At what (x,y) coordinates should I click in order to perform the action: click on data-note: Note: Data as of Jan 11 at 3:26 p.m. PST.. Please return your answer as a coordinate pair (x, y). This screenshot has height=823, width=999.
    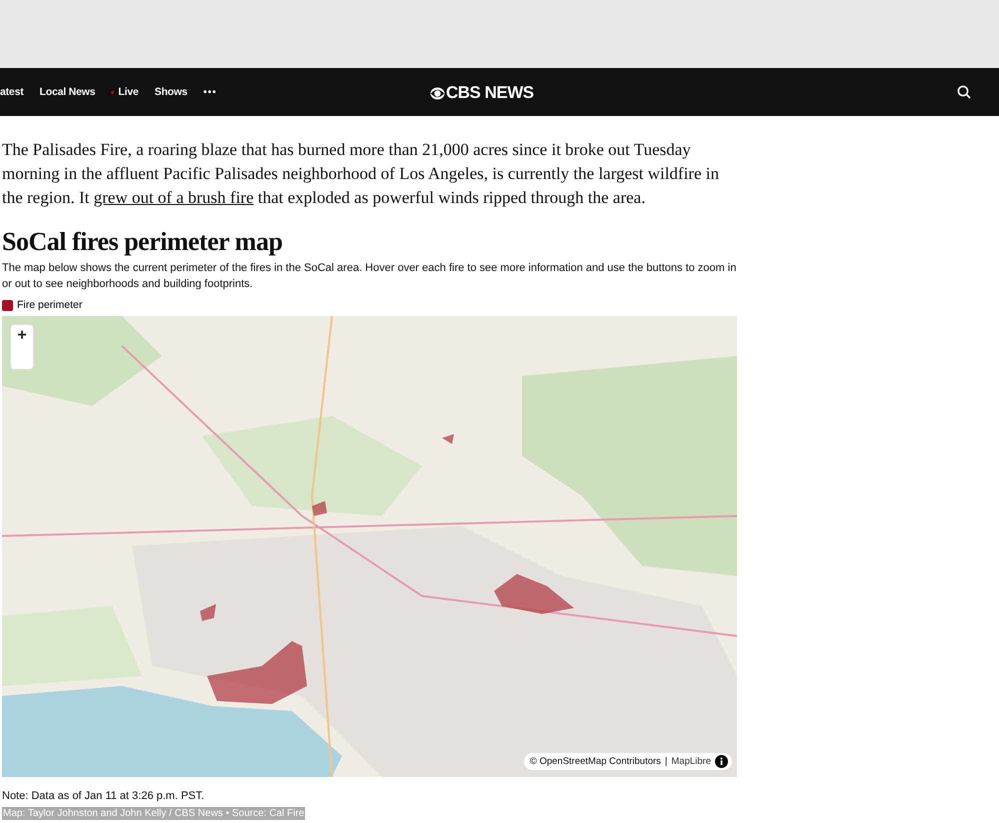
    Looking at the image, I should click on (104, 796).